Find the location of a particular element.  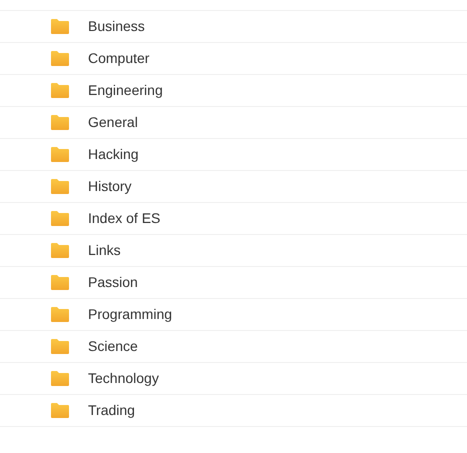

folder-name: Technology is located at coordinates (123, 378).